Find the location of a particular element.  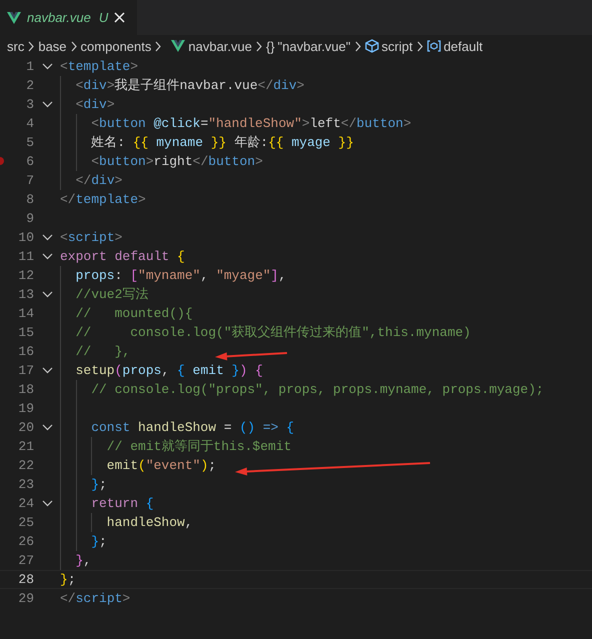

line-number: 25 is located at coordinates (25, 523).